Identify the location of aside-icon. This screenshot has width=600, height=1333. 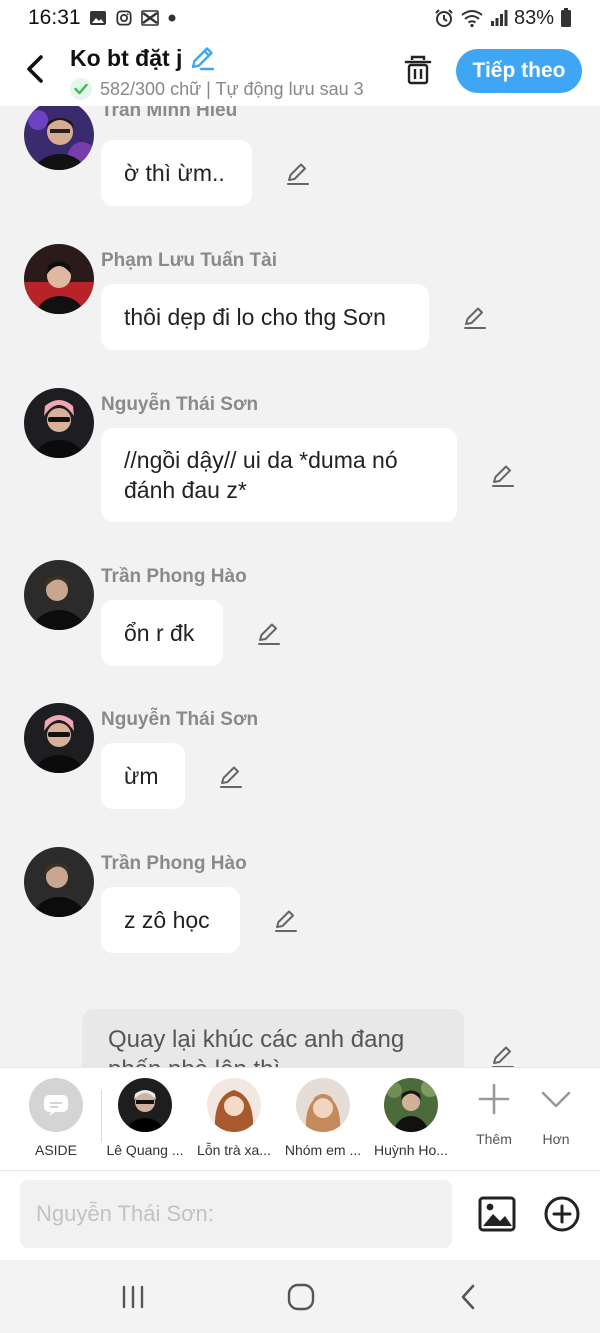
(56, 1105).